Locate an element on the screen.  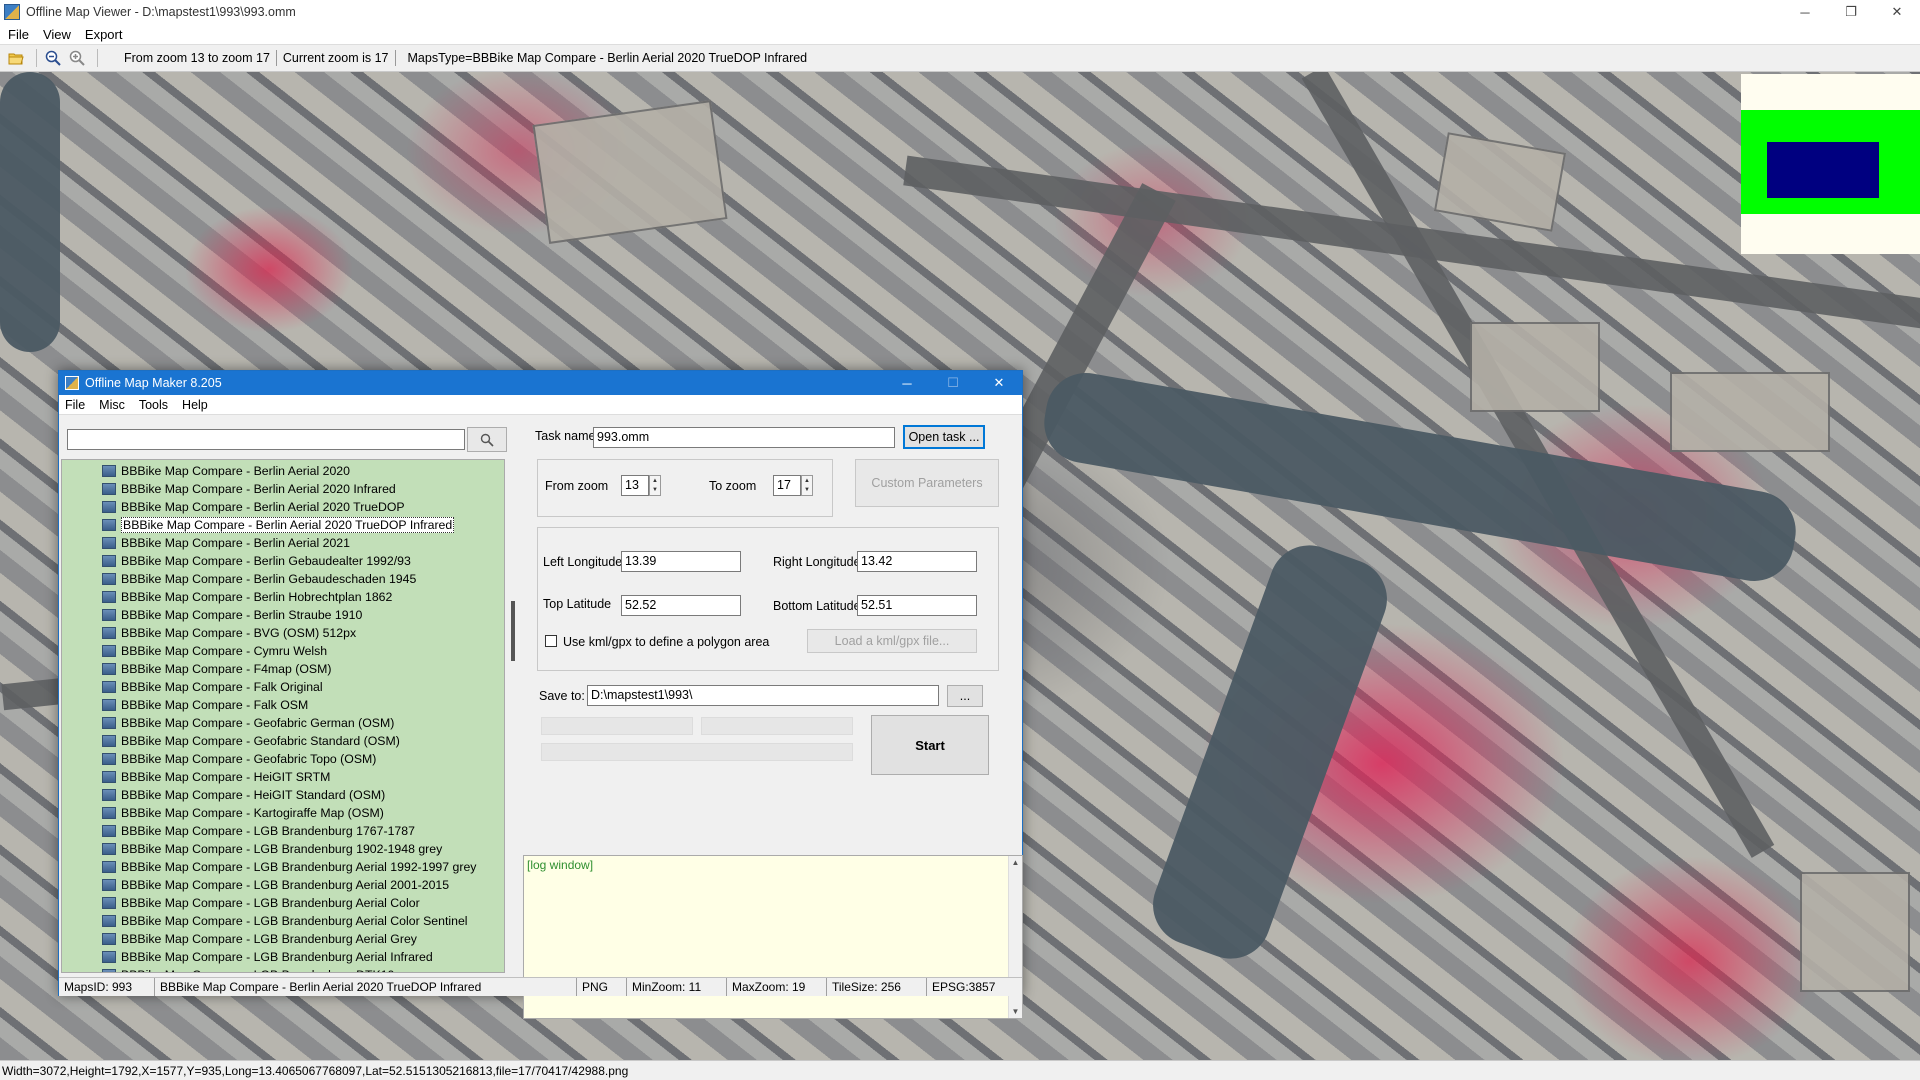
tree-item-label: BBBike Map Compare - HeiGIT SRTM is located at coordinates (226, 777).